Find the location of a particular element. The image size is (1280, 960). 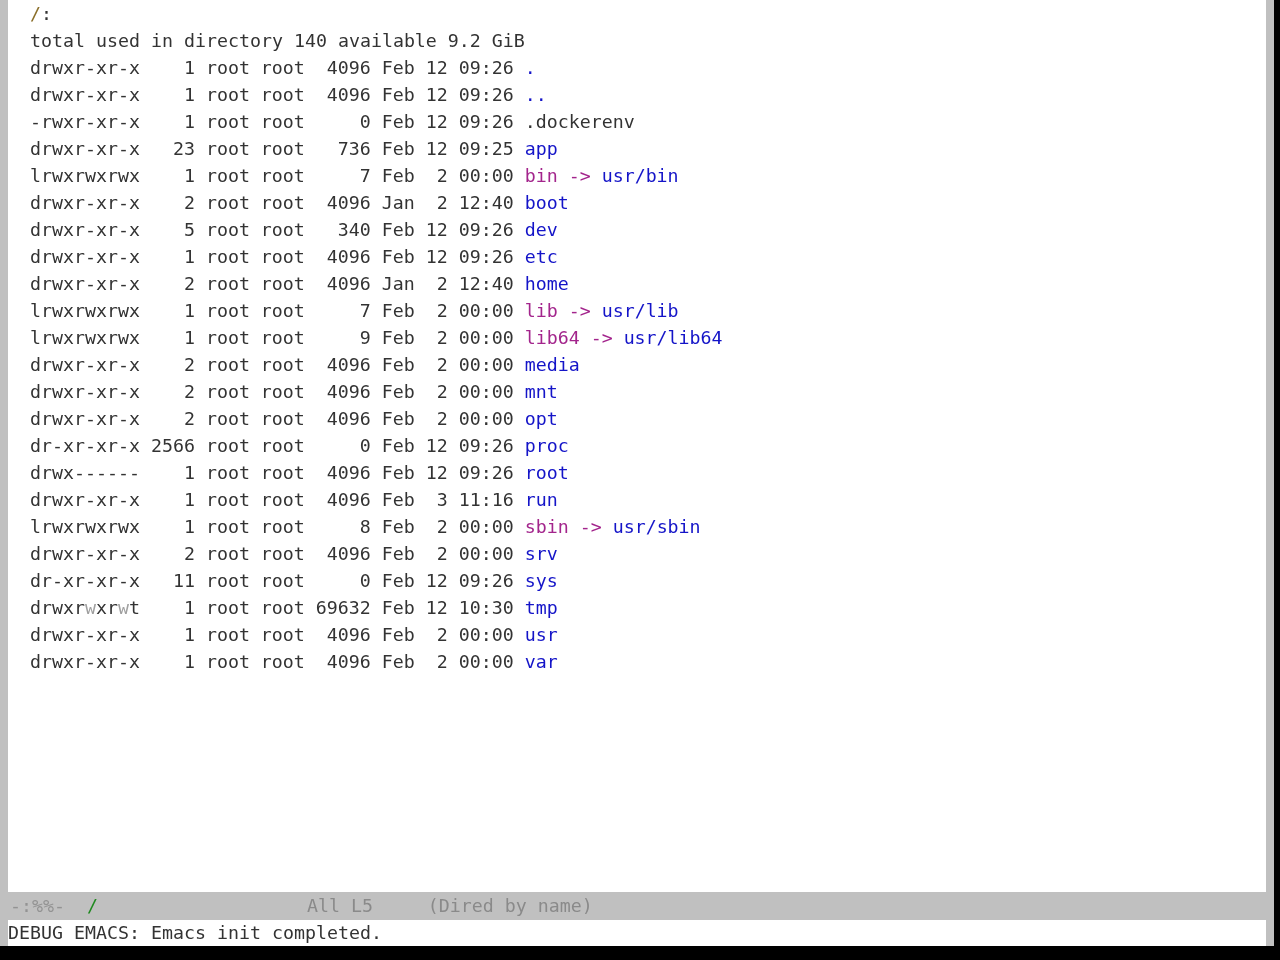

directory-name: dev is located at coordinates (541, 229).